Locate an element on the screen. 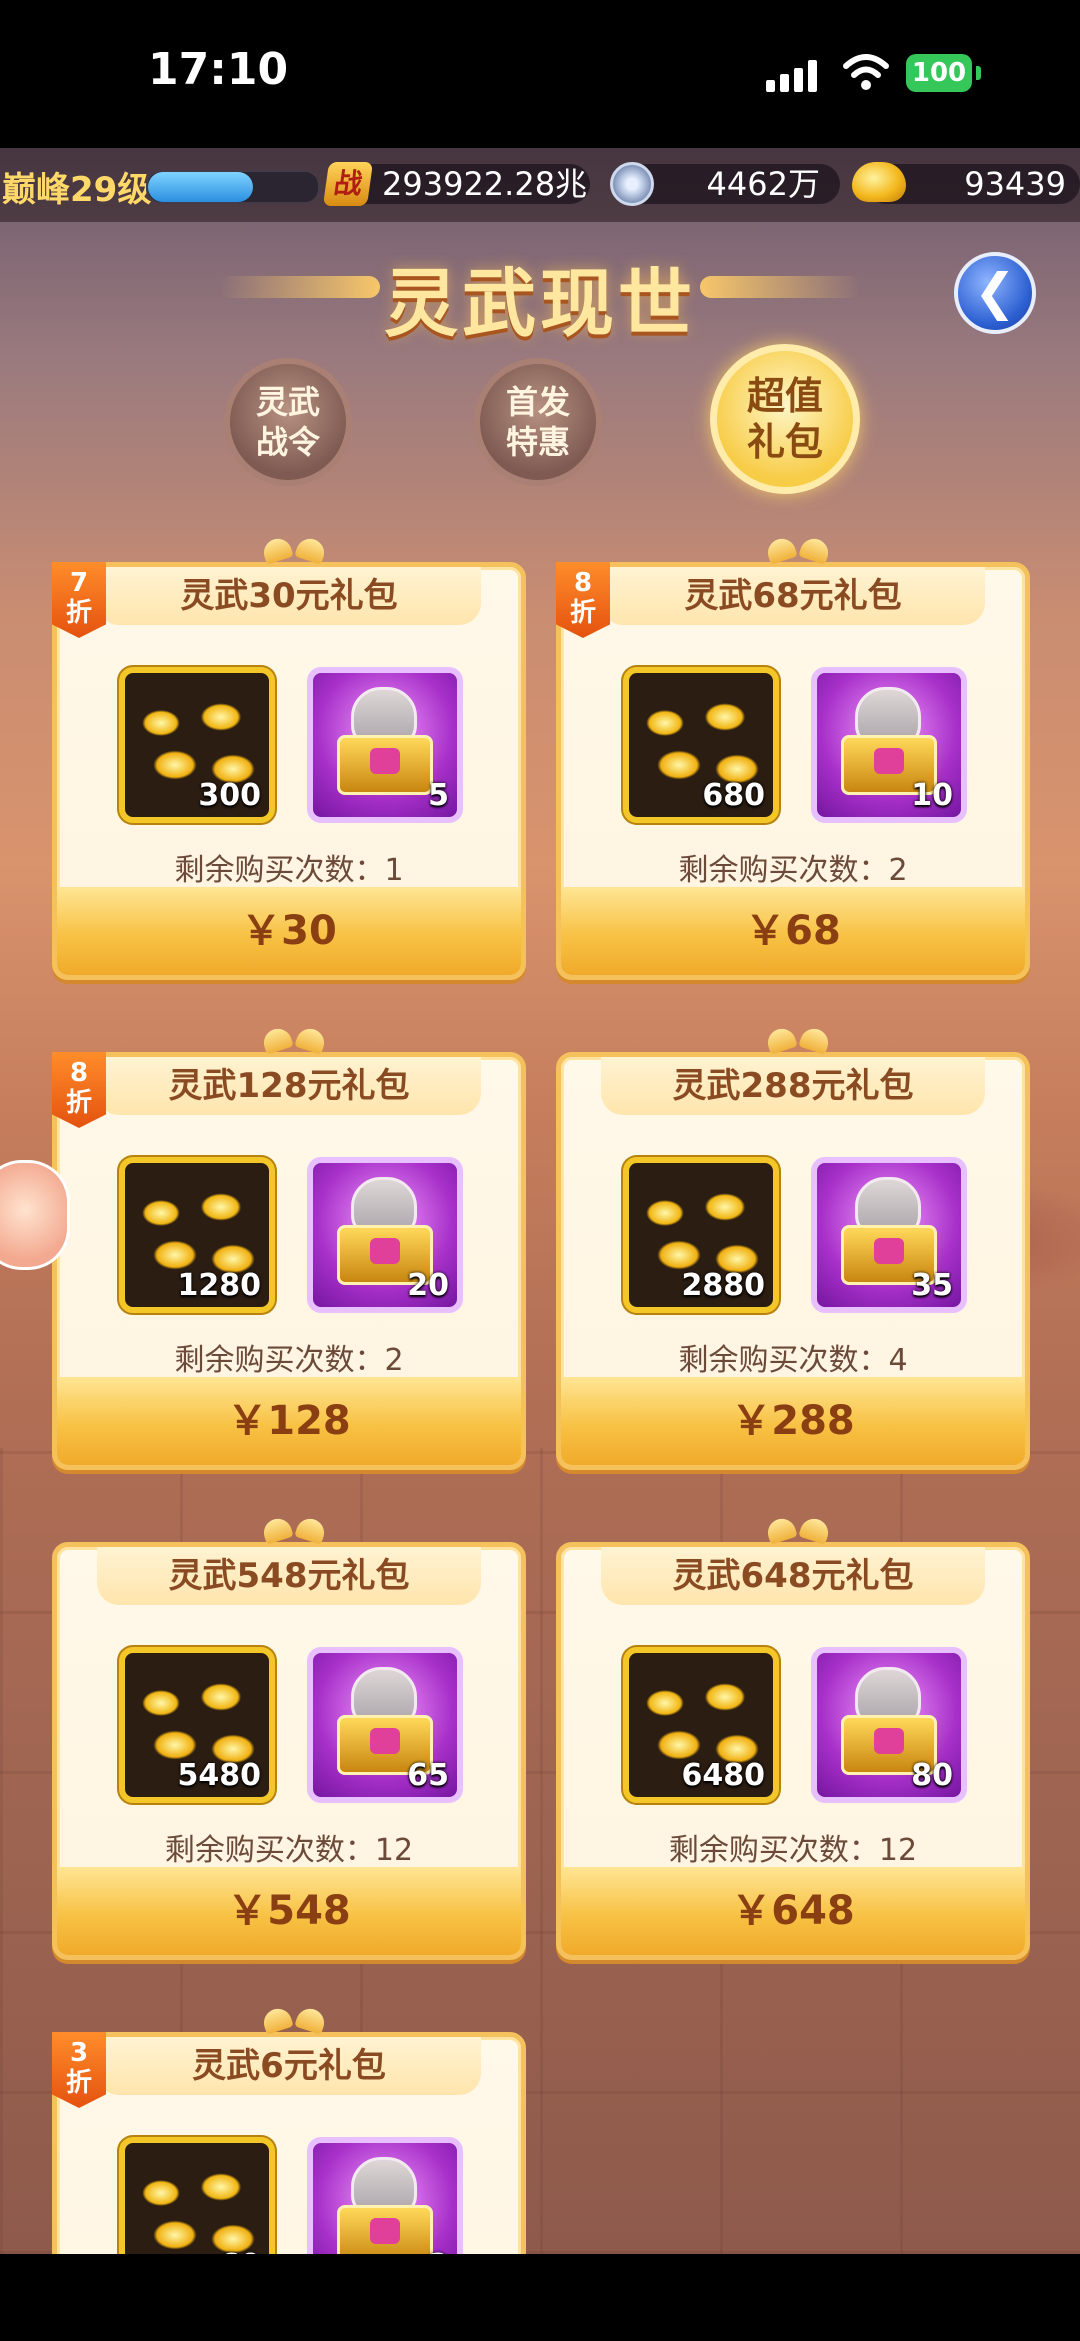 This screenshot has height=2341, width=1080. price-label: ￥648 is located at coordinates (793, 1911).